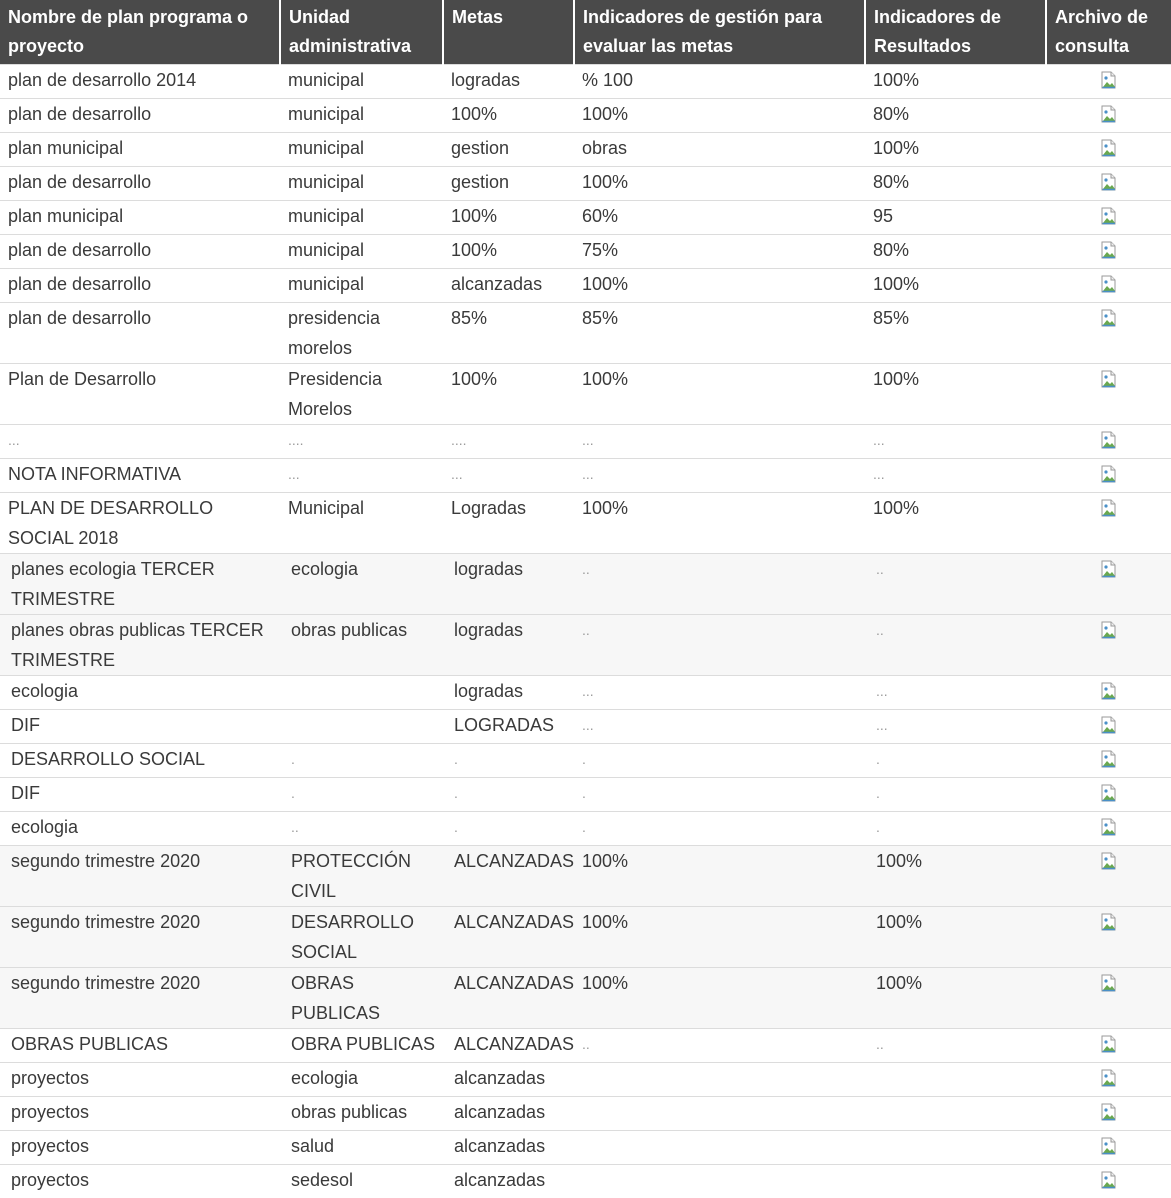 The width and height of the screenshot is (1171, 1198). What do you see at coordinates (719, 218) in the screenshot?
I see `cell-mgmt: 60%` at bounding box center [719, 218].